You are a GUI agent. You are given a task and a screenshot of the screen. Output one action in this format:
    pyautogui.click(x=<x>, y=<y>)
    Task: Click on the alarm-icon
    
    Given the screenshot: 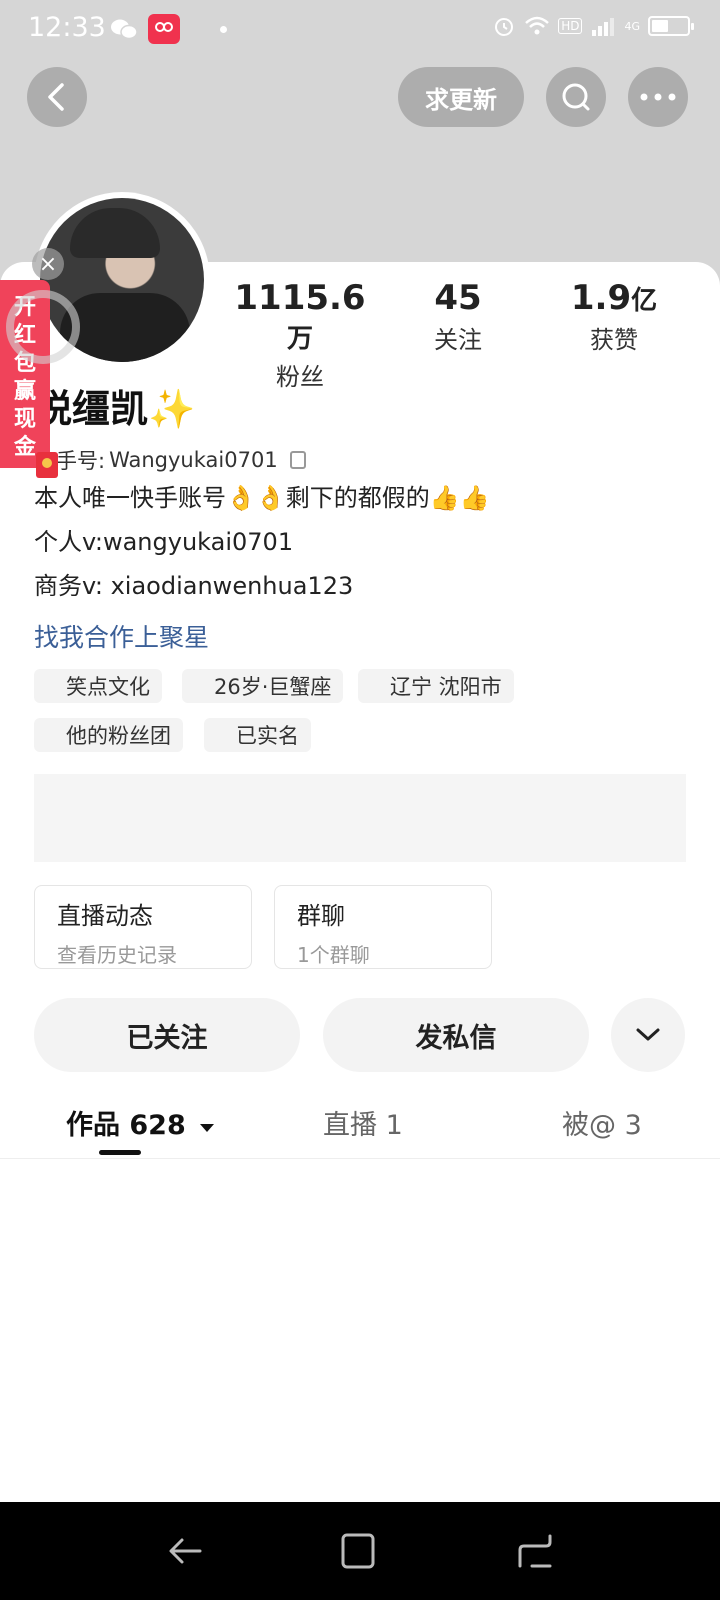 What is the action you would take?
    pyautogui.click(x=504, y=27)
    